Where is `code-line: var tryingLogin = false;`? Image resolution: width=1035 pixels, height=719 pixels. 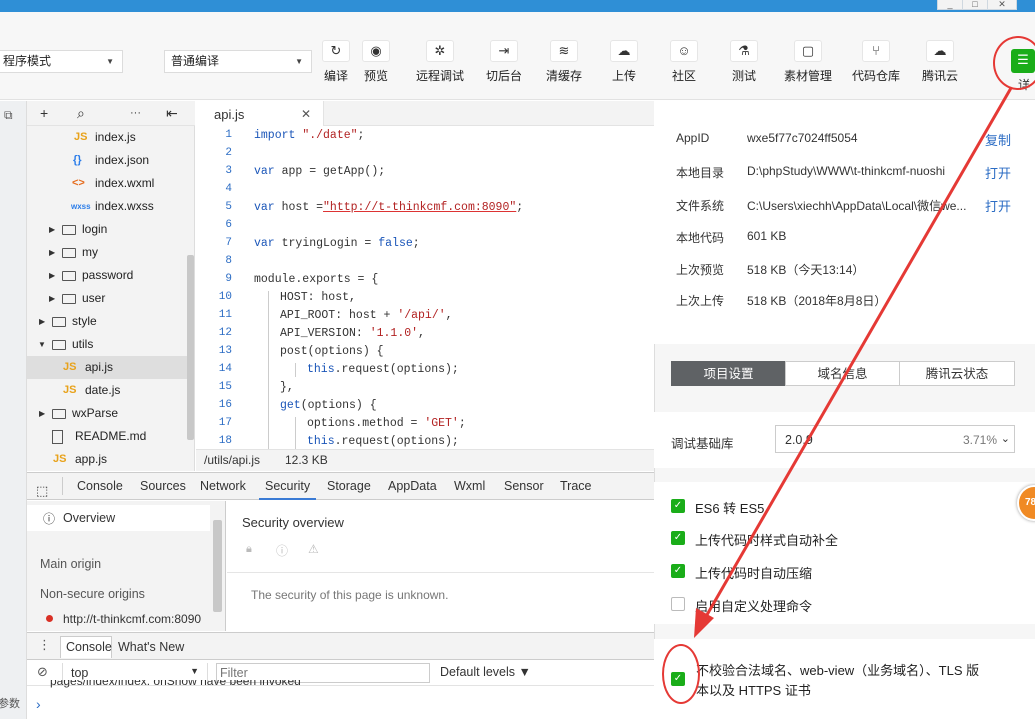 code-line: var tryingLogin = false; is located at coordinates (337, 243).